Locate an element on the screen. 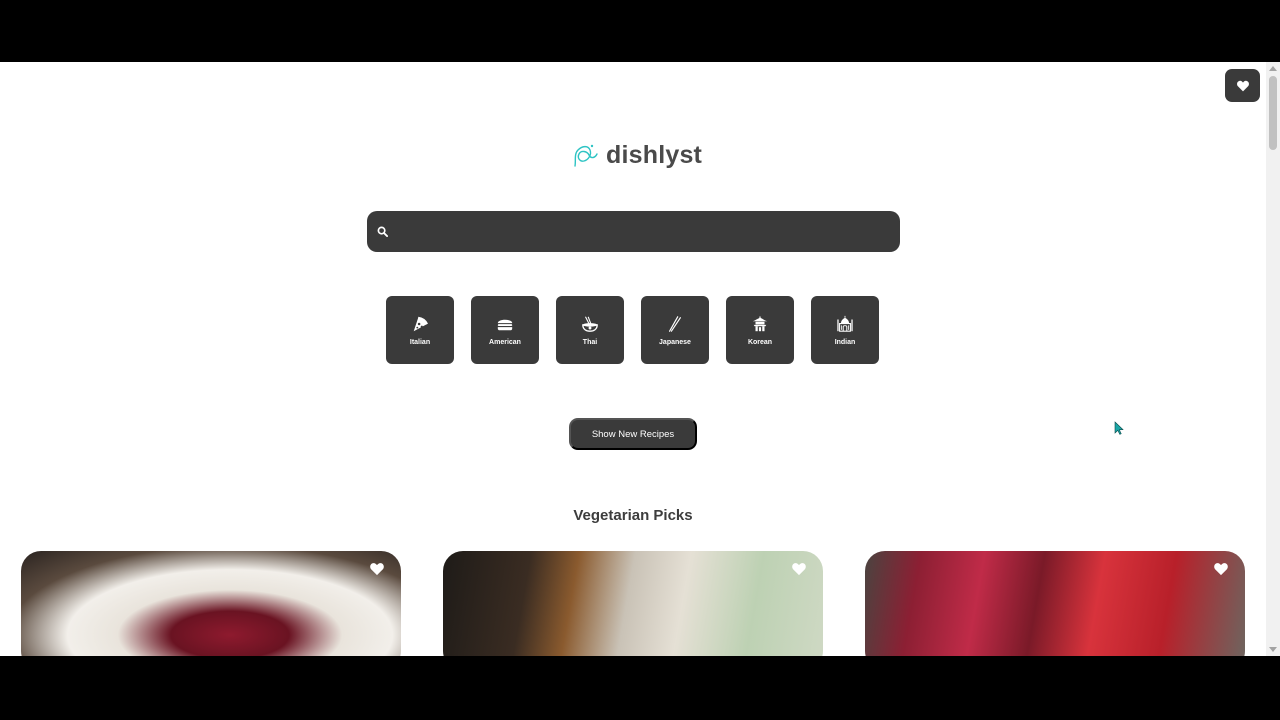  burger-icon is located at coordinates (505, 324).